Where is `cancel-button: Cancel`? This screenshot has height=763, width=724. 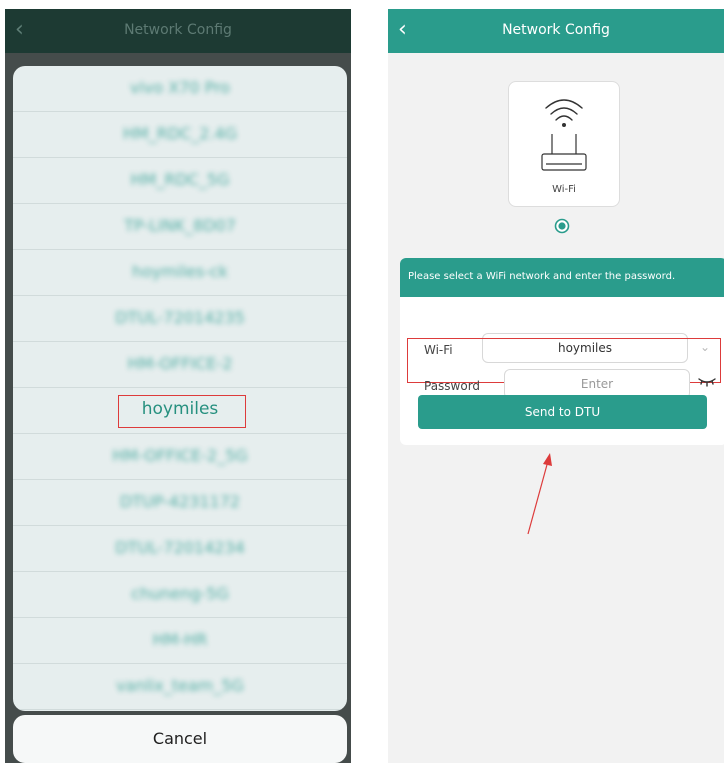 cancel-button: Cancel is located at coordinates (180, 739).